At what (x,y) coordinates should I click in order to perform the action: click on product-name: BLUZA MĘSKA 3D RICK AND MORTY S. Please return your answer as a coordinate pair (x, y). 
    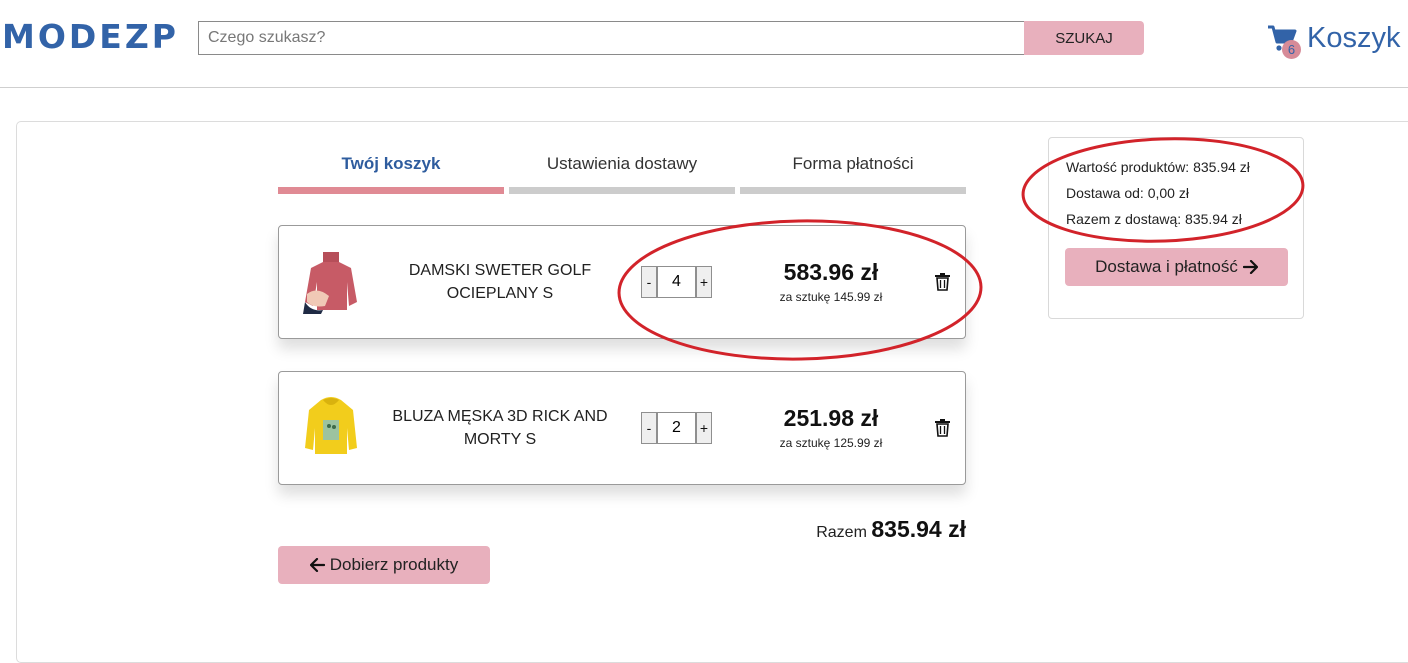
    Looking at the image, I should click on (500, 428).